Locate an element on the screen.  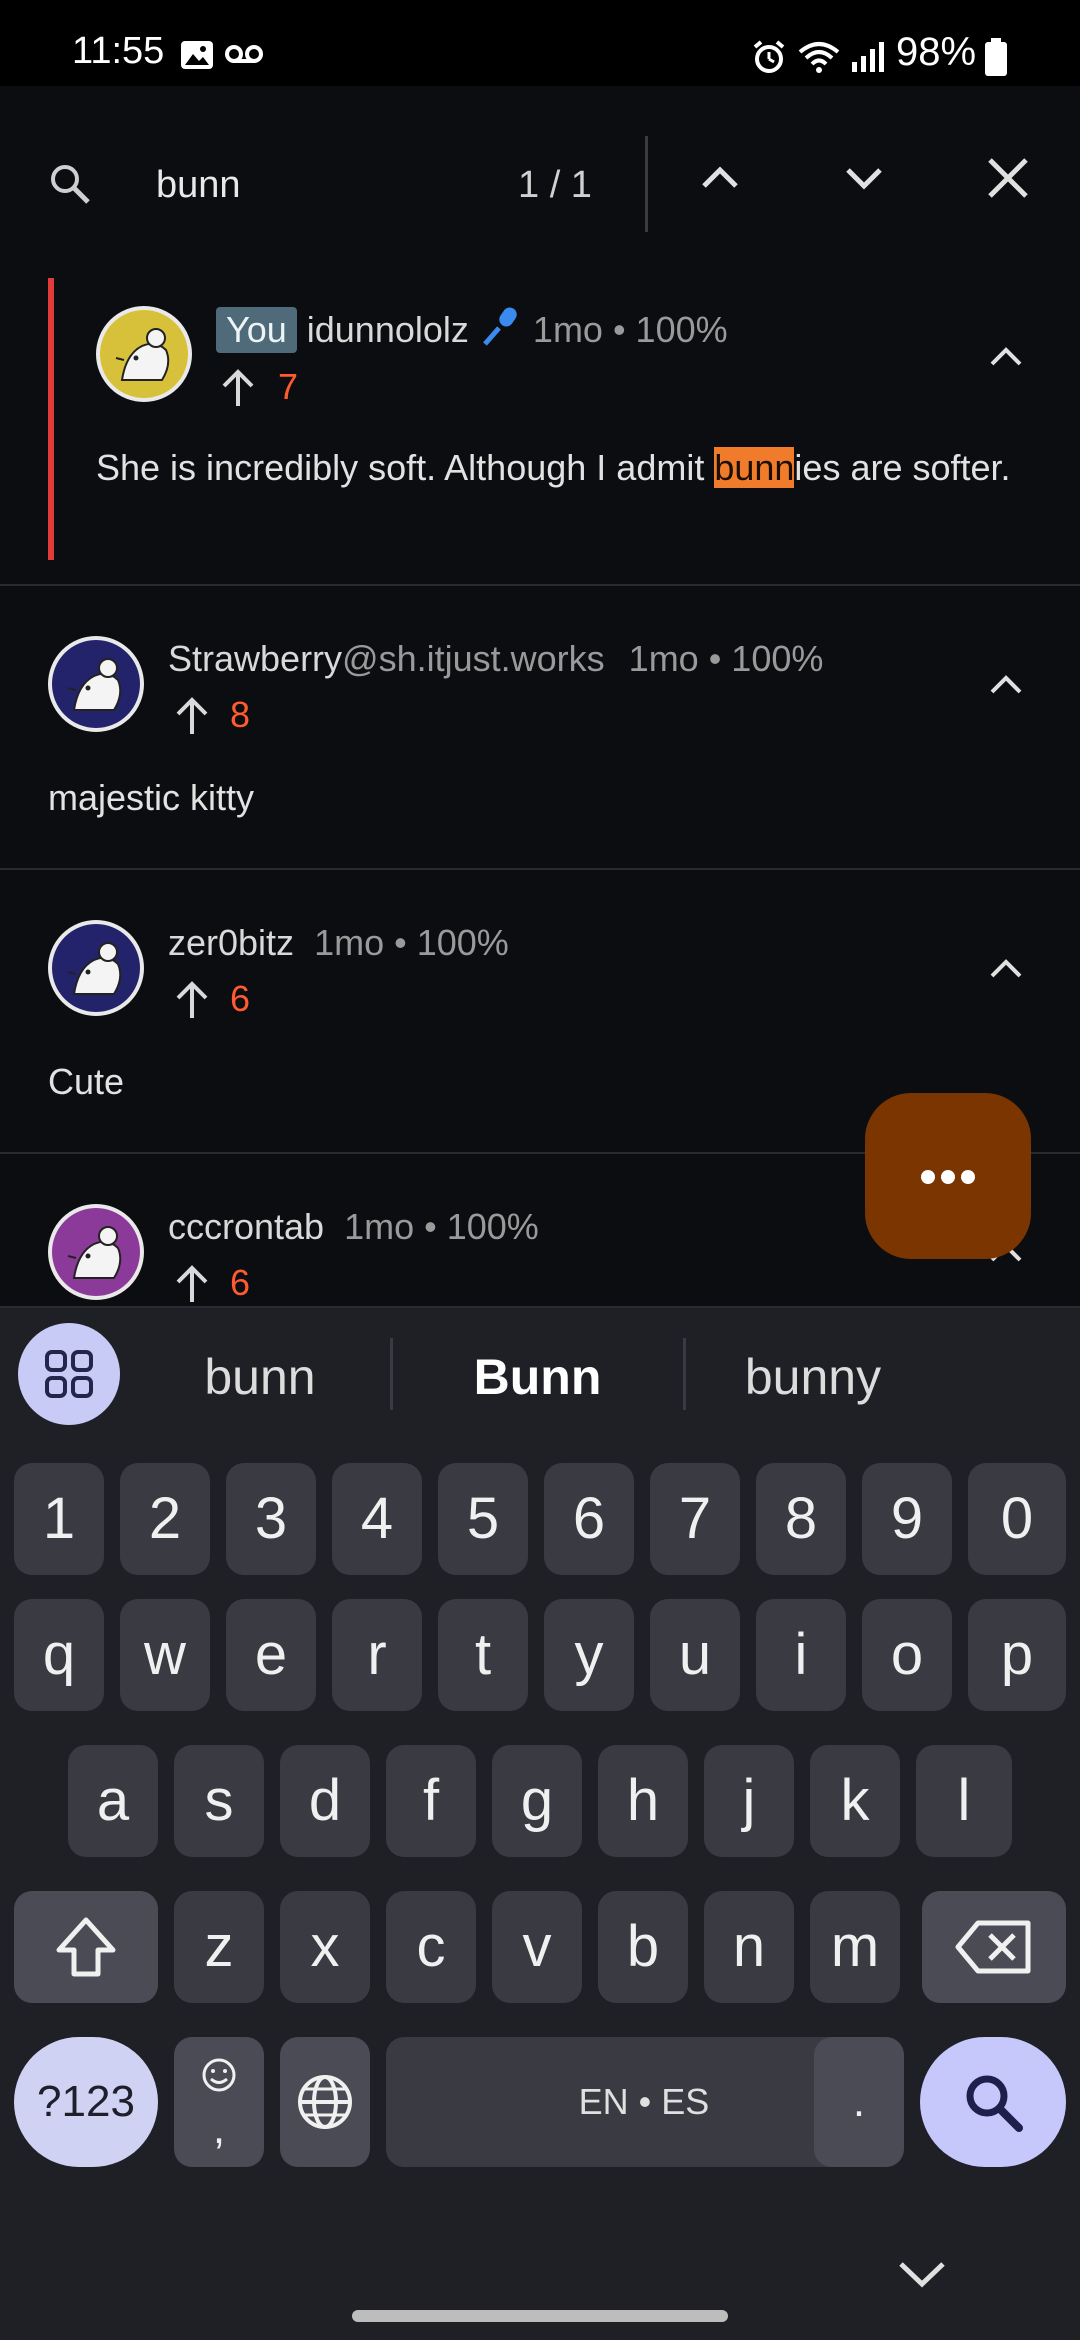
keyboard-menu-button is located at coordinates (69, 1374).